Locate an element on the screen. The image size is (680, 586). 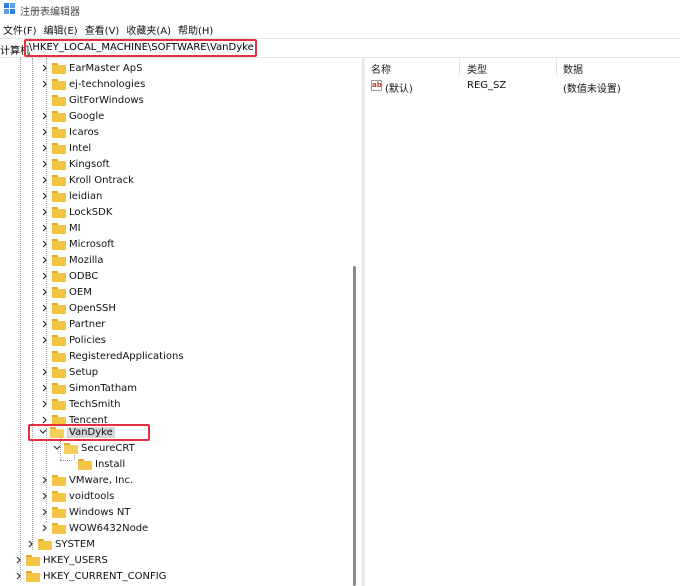
tree-node-label: Mozilla is located at coordinates (86, 260).